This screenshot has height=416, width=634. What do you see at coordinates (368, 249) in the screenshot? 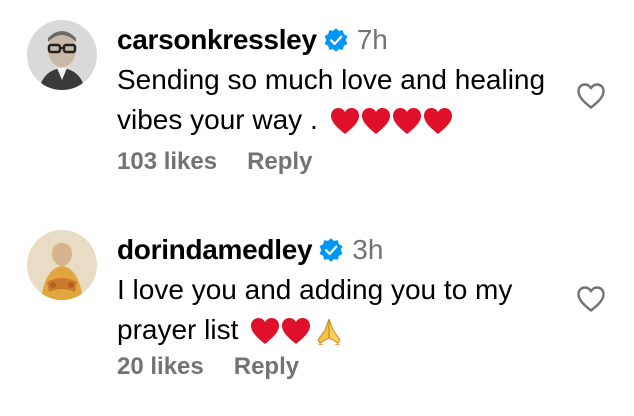
I see `timestamp: 3h` at bounding box center [368, 249].